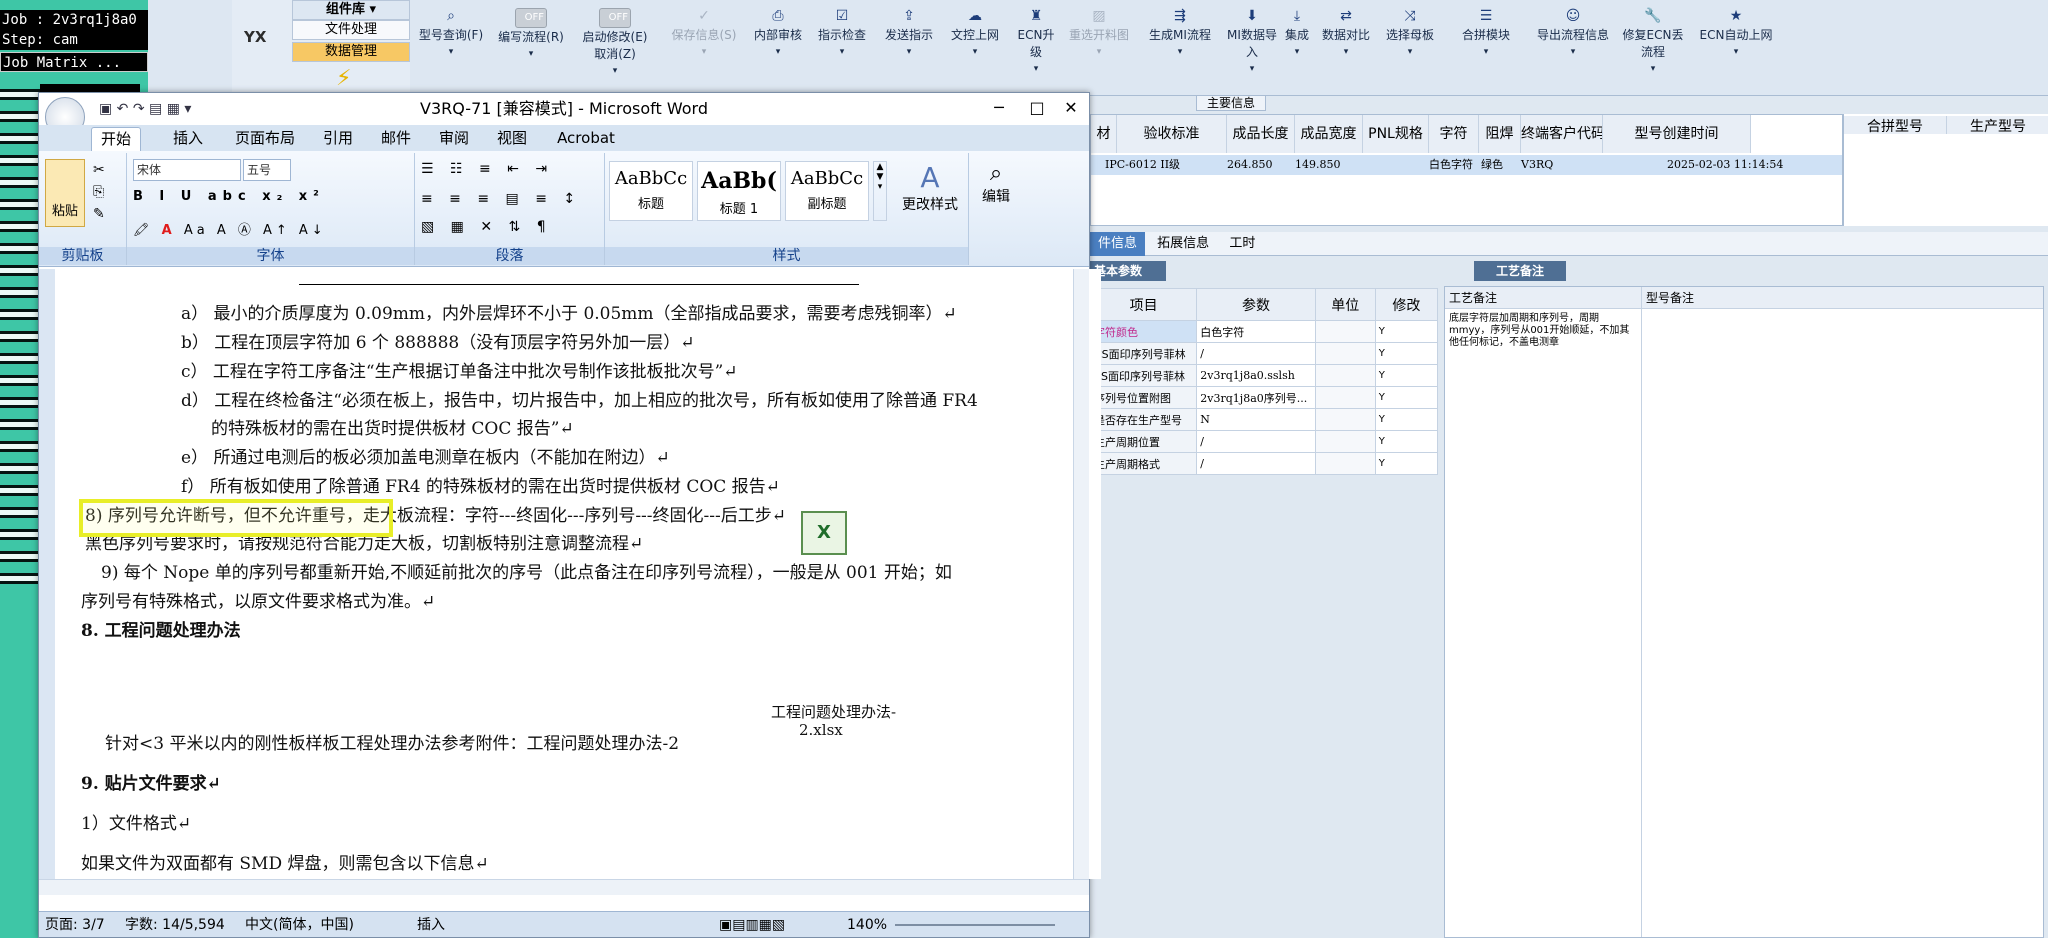 The height and width of the screenshot is (938, 2048). What do you see at coordinates (1037, 108) in the screenshot?
I see `maximize-icon: □` at bounding box center [1037, 108].